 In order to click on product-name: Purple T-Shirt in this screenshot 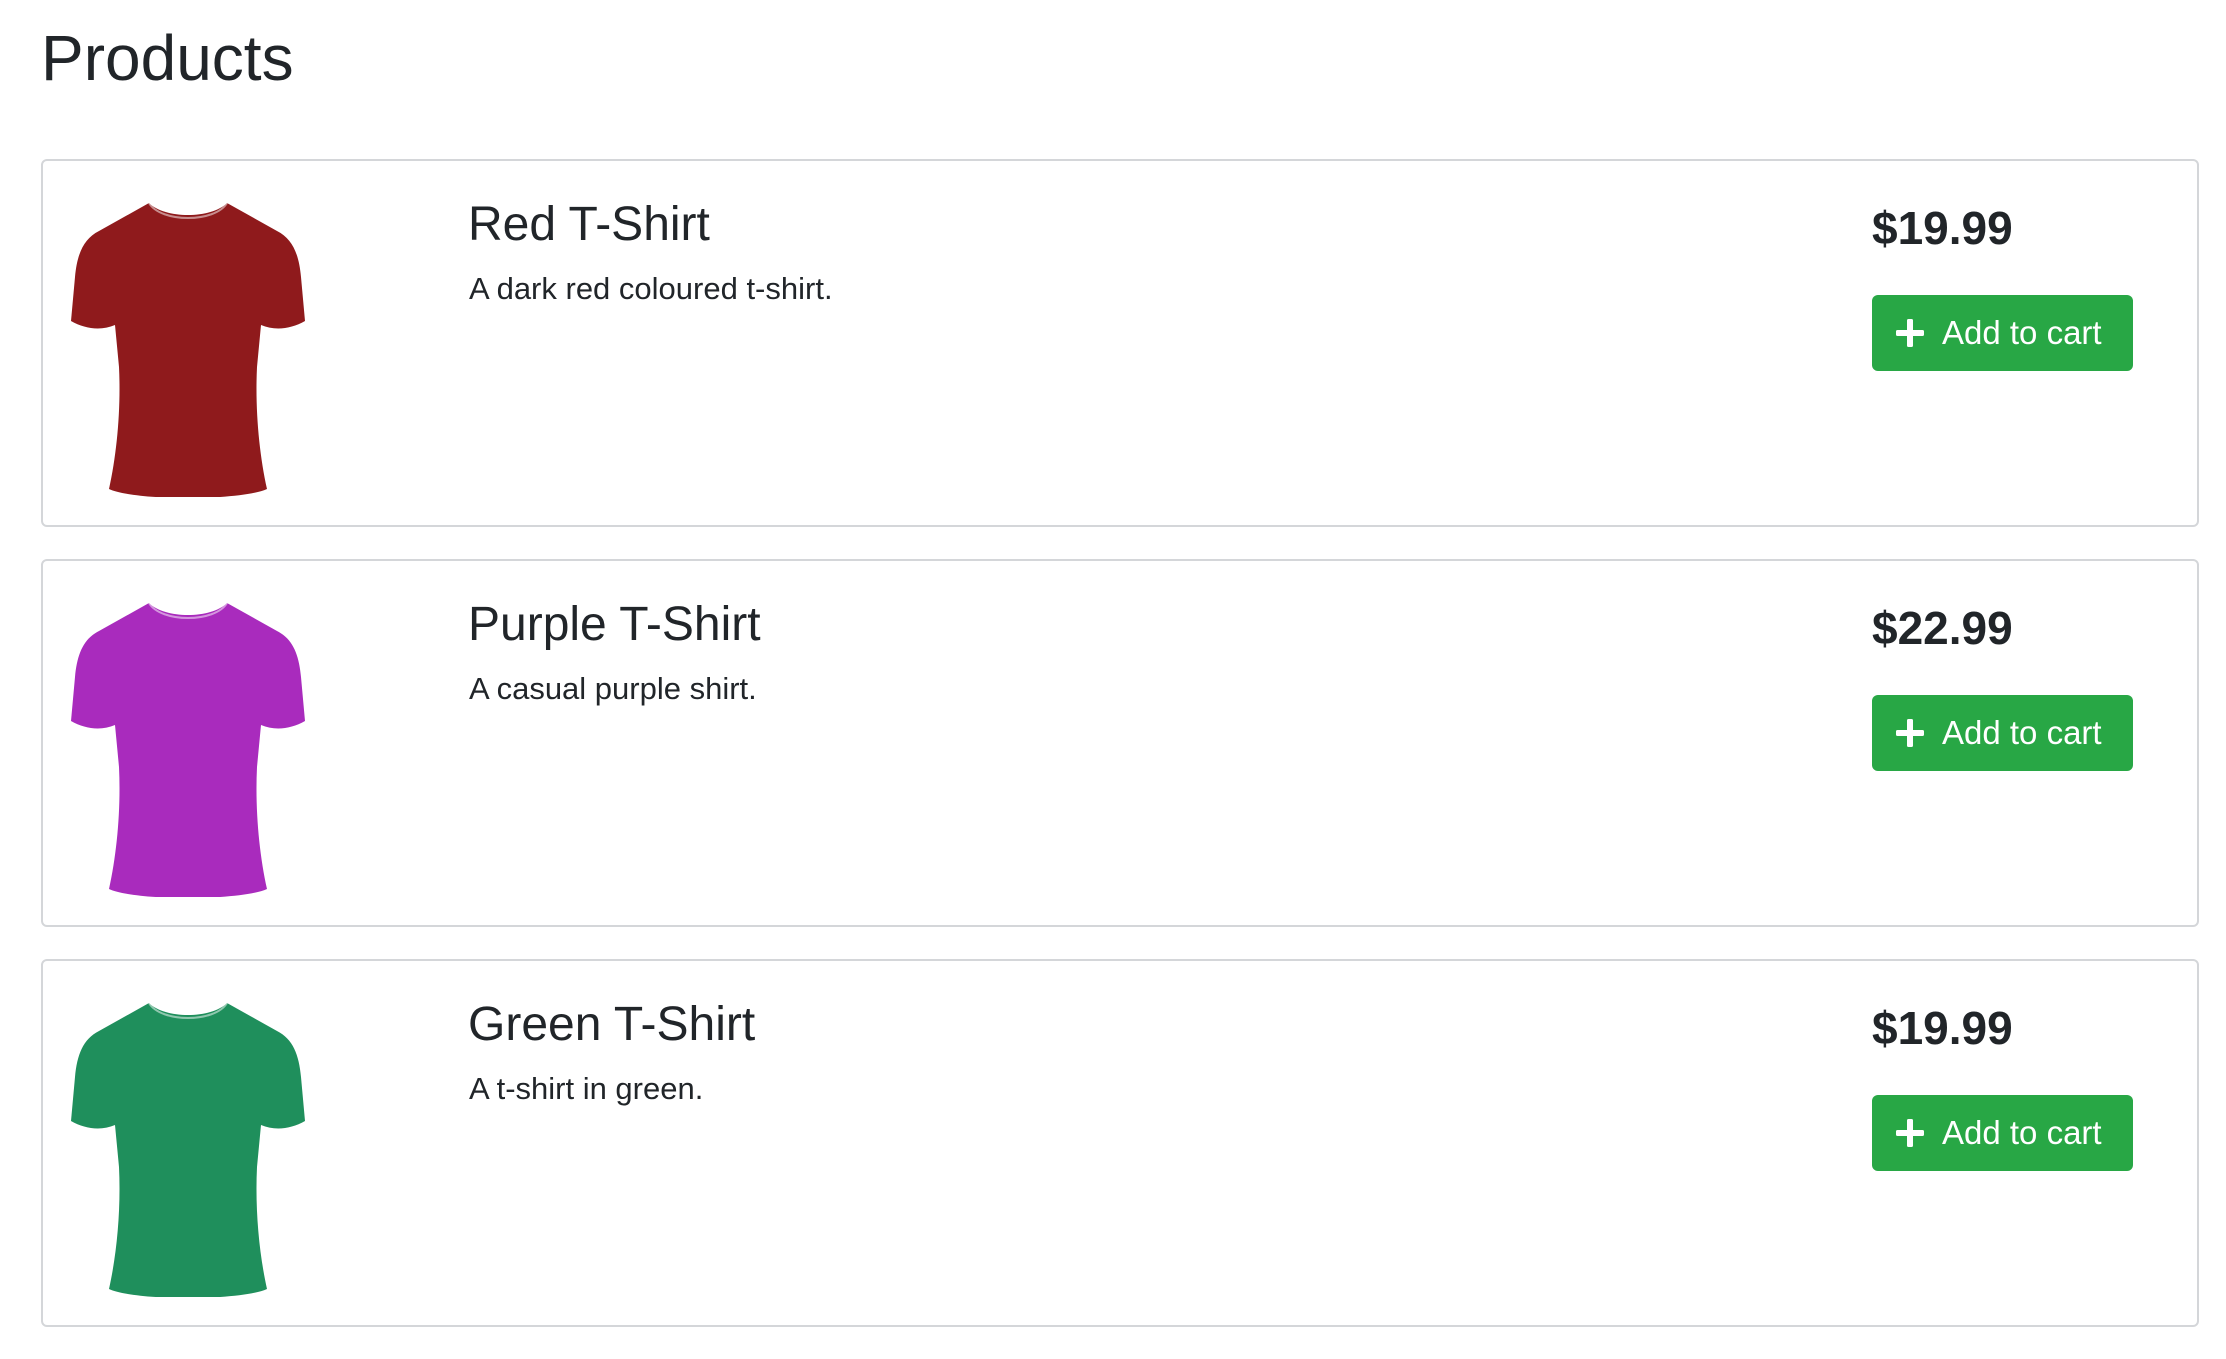, I will do `click(614, 624)`.